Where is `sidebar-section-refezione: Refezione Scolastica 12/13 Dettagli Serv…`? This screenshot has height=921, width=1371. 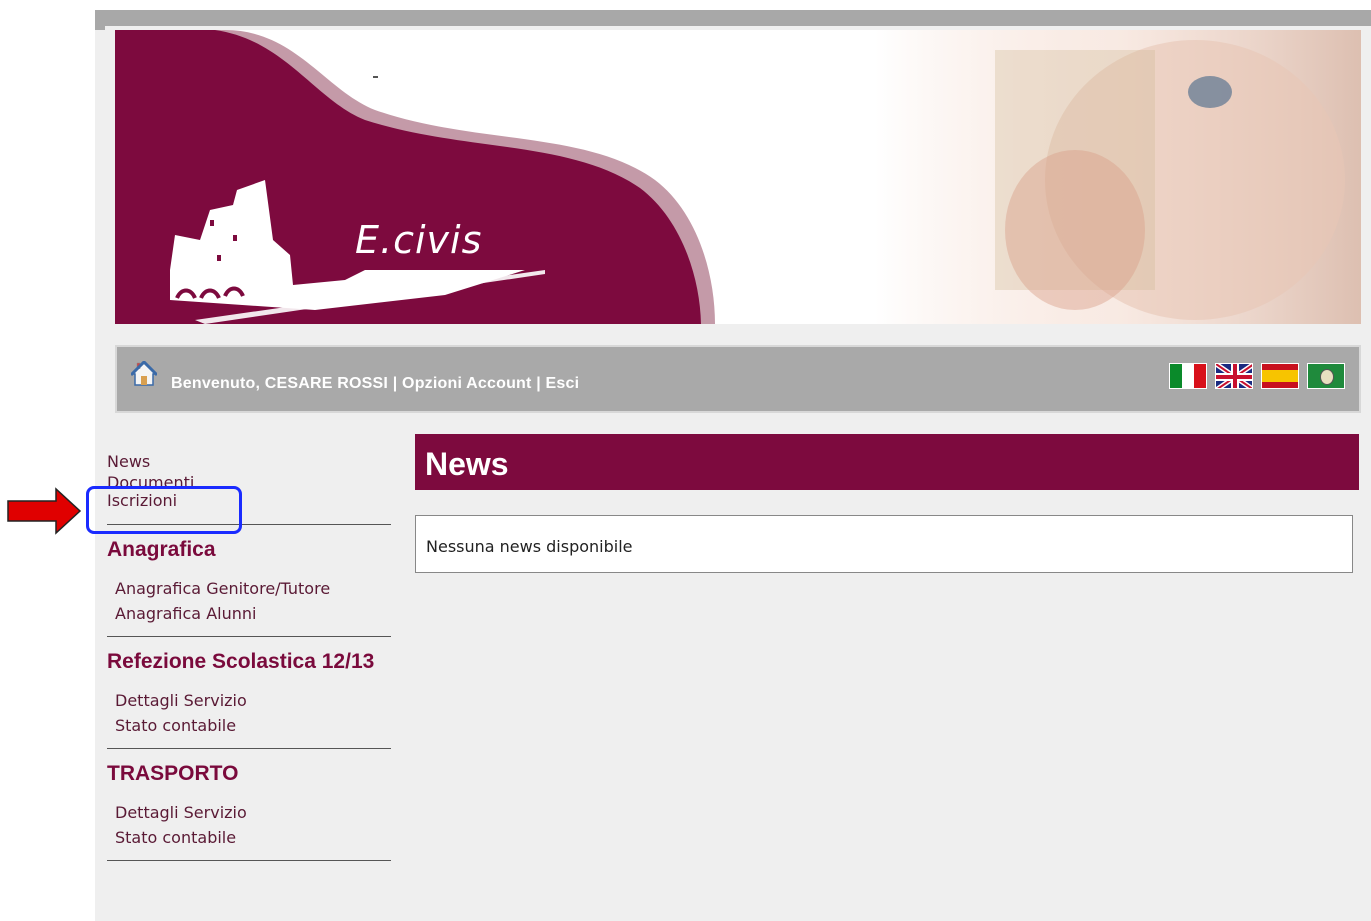
sidebar-section-refezione: Refezione Scolastica 12/13 Dettagli Serv… is located at coordinates (249, 687).